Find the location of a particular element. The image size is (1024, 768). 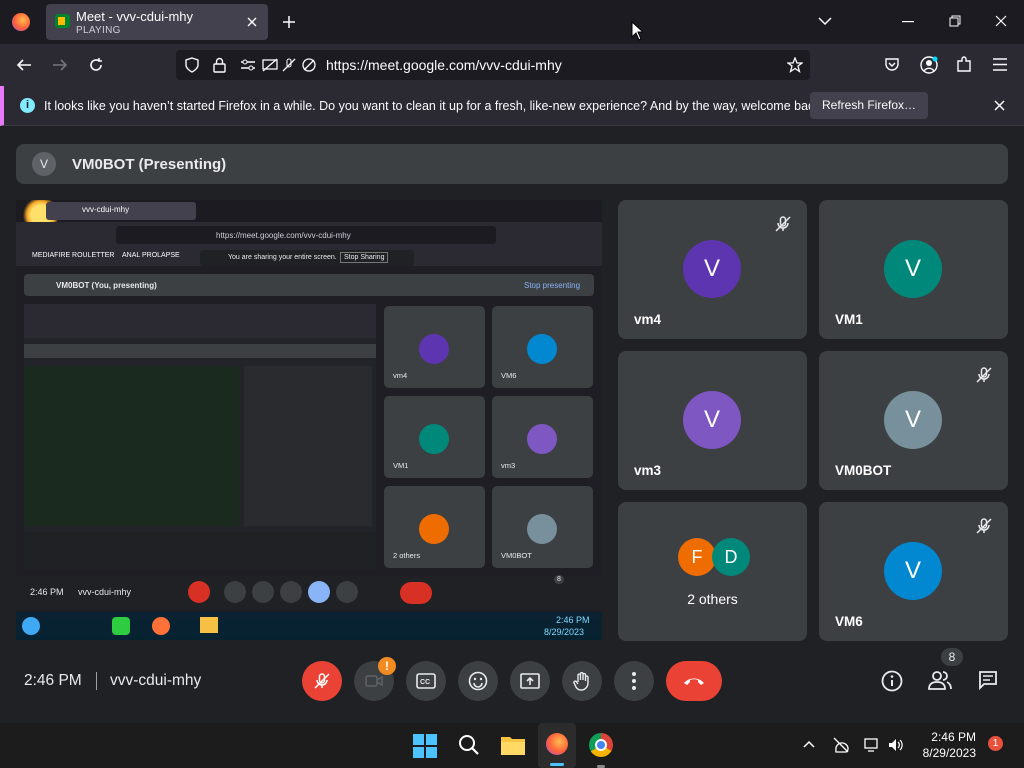

more-options-button is located at coordinates (634, 681).